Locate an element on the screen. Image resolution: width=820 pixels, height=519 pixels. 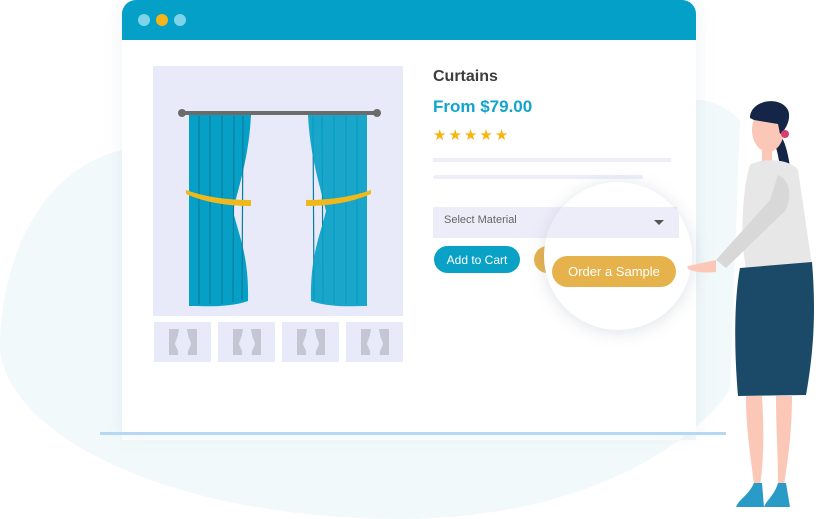
rating-stars: ★ ★ ★ ★ ★ is located at coordinates (470, 135).